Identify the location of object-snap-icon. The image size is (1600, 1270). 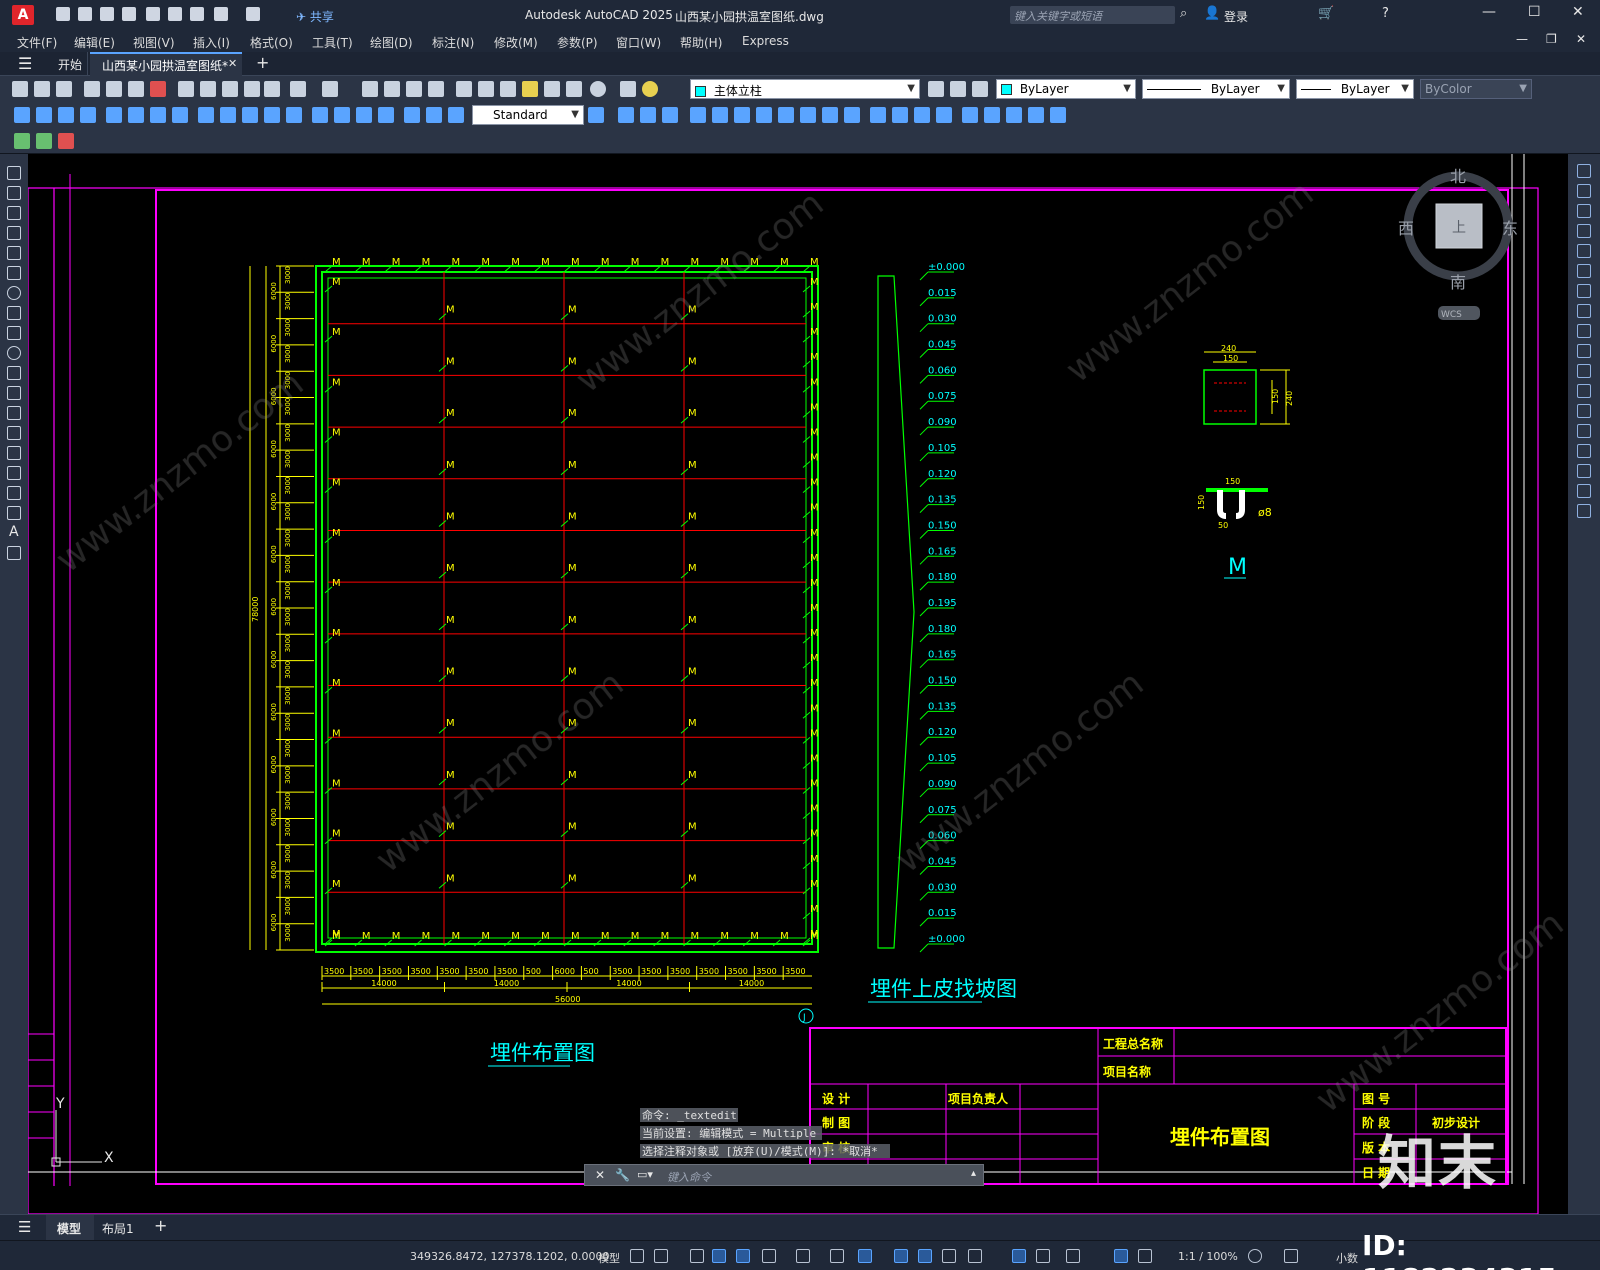
(837, 1256).